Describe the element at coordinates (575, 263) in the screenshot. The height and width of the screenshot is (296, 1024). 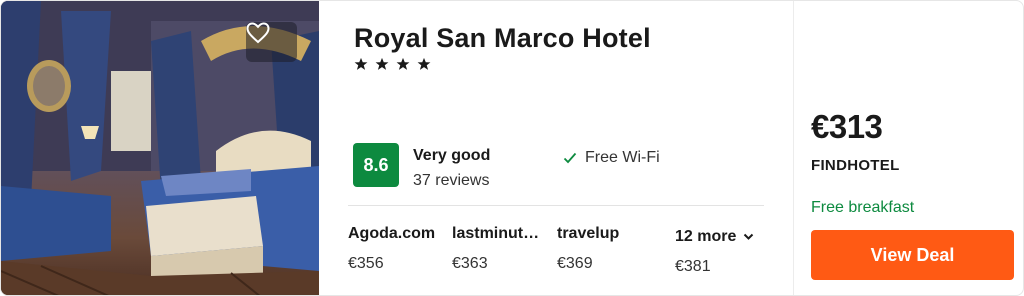
I see `provider-price: €369` at that location.